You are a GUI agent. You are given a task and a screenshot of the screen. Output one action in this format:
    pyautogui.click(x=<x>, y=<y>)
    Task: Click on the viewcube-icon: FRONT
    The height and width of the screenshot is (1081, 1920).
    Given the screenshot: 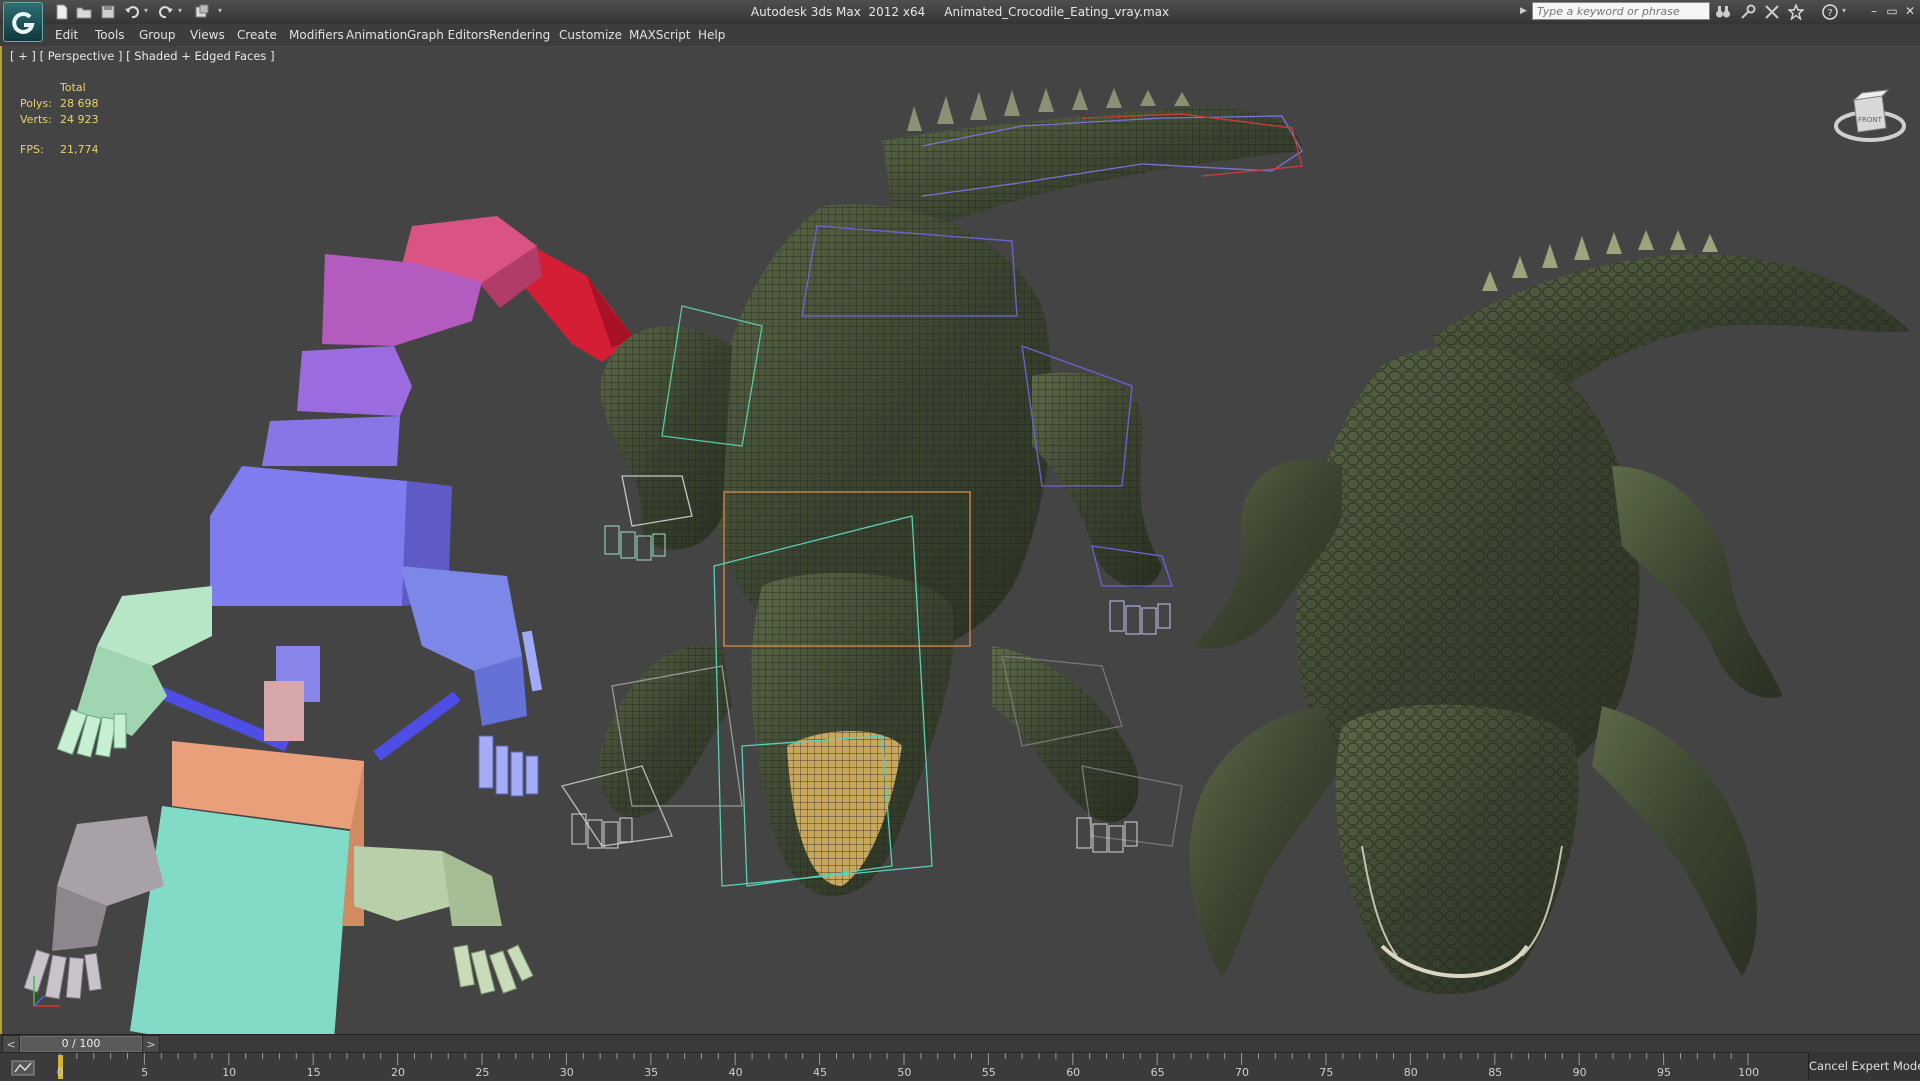 What is the action you would take?
    pyautogui.click(x=1870, y=116)
    